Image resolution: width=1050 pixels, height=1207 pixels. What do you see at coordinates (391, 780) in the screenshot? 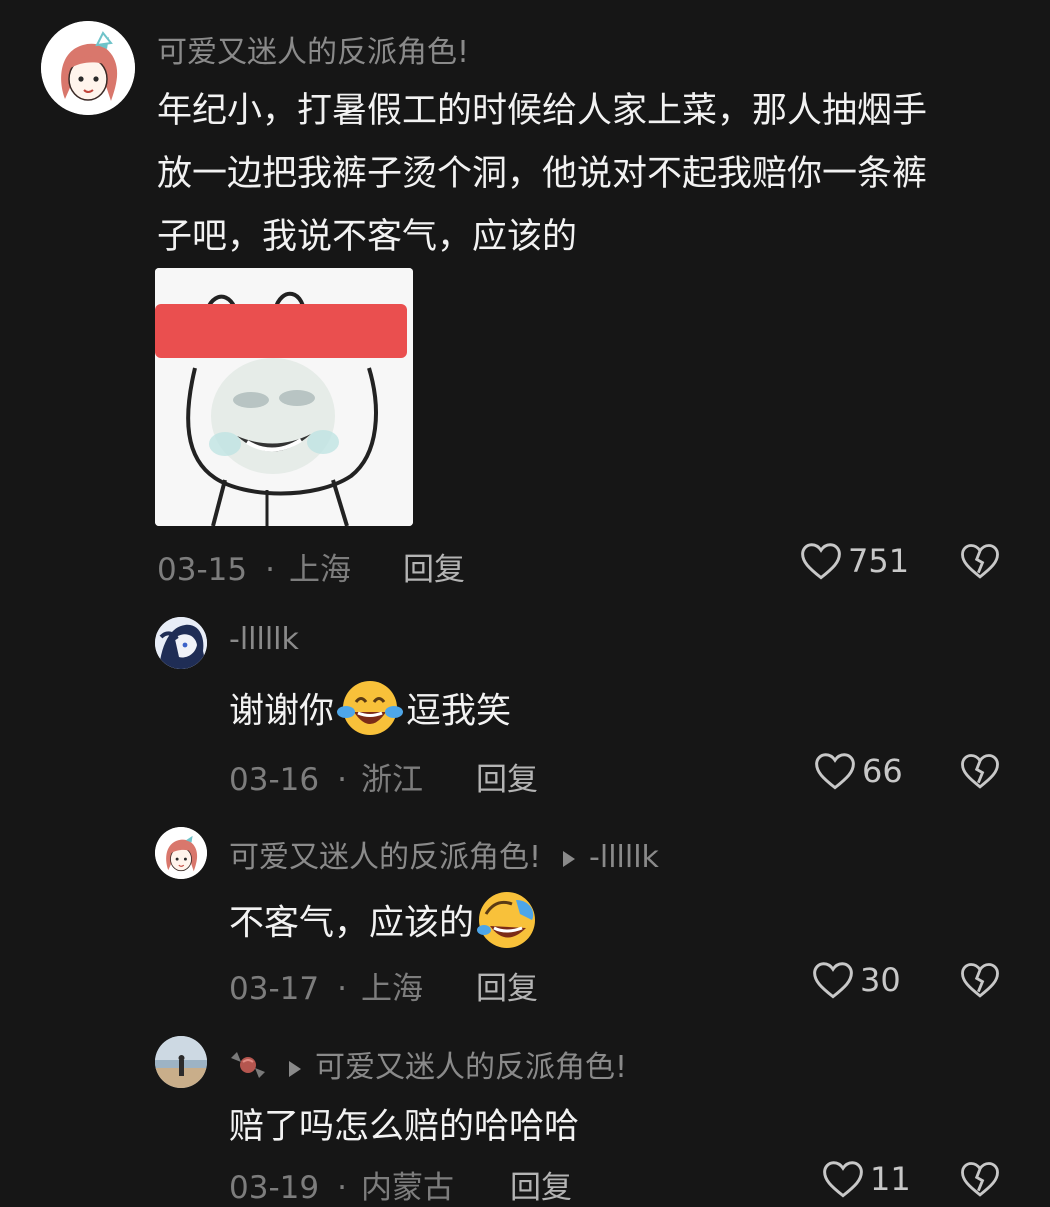
I see `comment-location: 浙江` at bounding box center [391, 780].